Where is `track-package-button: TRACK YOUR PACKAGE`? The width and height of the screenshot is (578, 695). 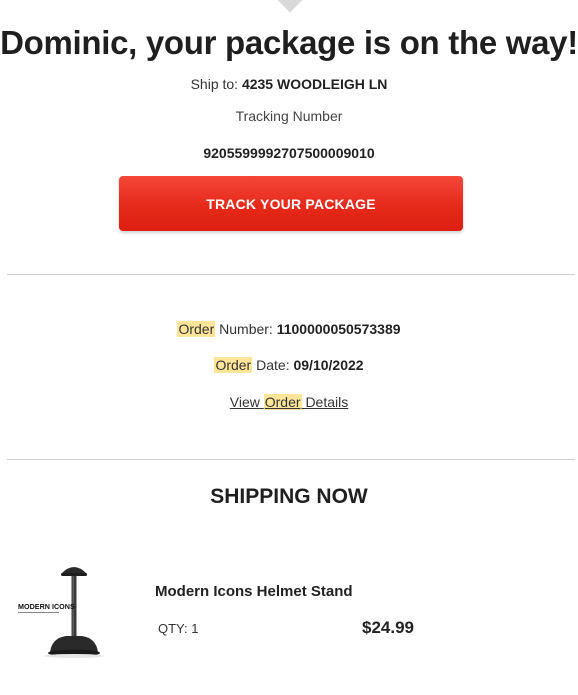
track-package-button: TRACK YOUR PACKAGE is located at coordinates (291, 203).